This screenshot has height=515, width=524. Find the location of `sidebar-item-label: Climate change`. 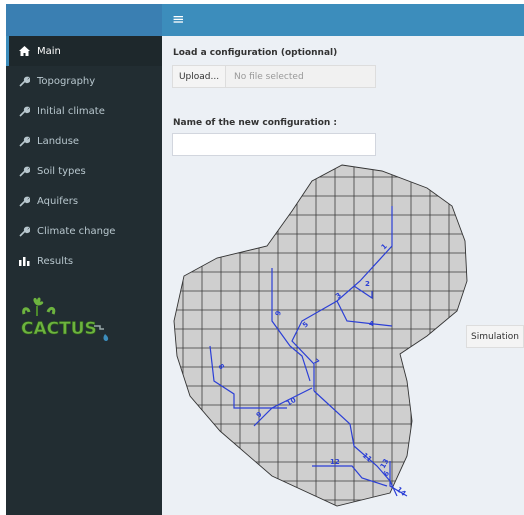

sidebar-item-label: Climate change is located at coordinates (76, 231).